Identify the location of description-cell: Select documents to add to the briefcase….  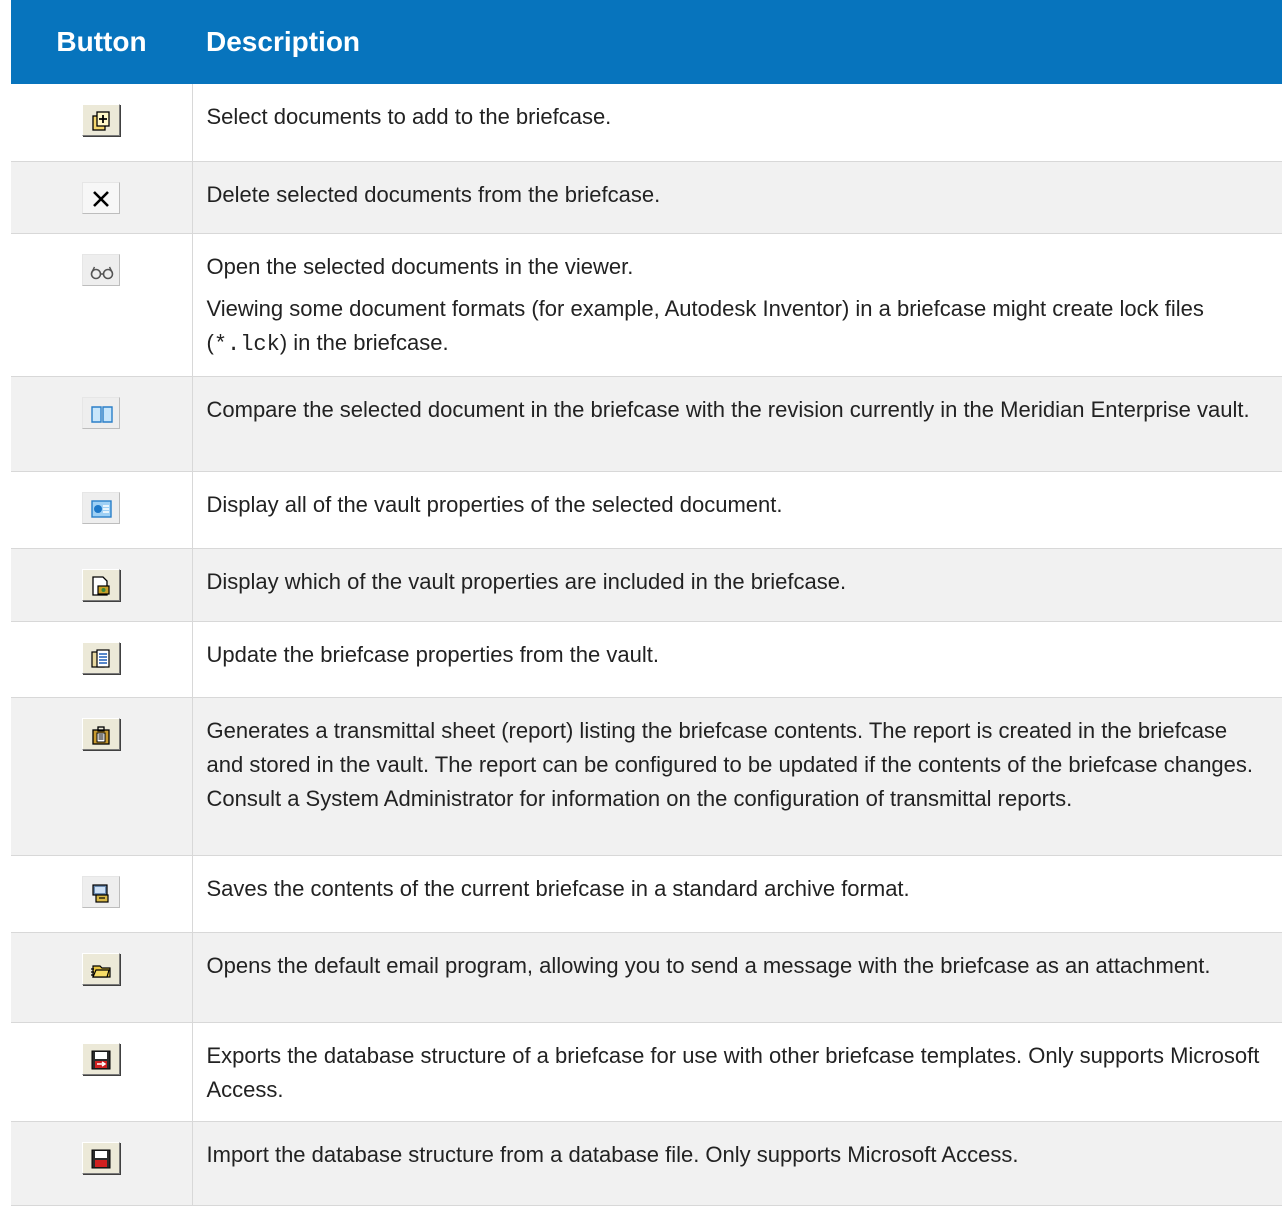
(737, 123).